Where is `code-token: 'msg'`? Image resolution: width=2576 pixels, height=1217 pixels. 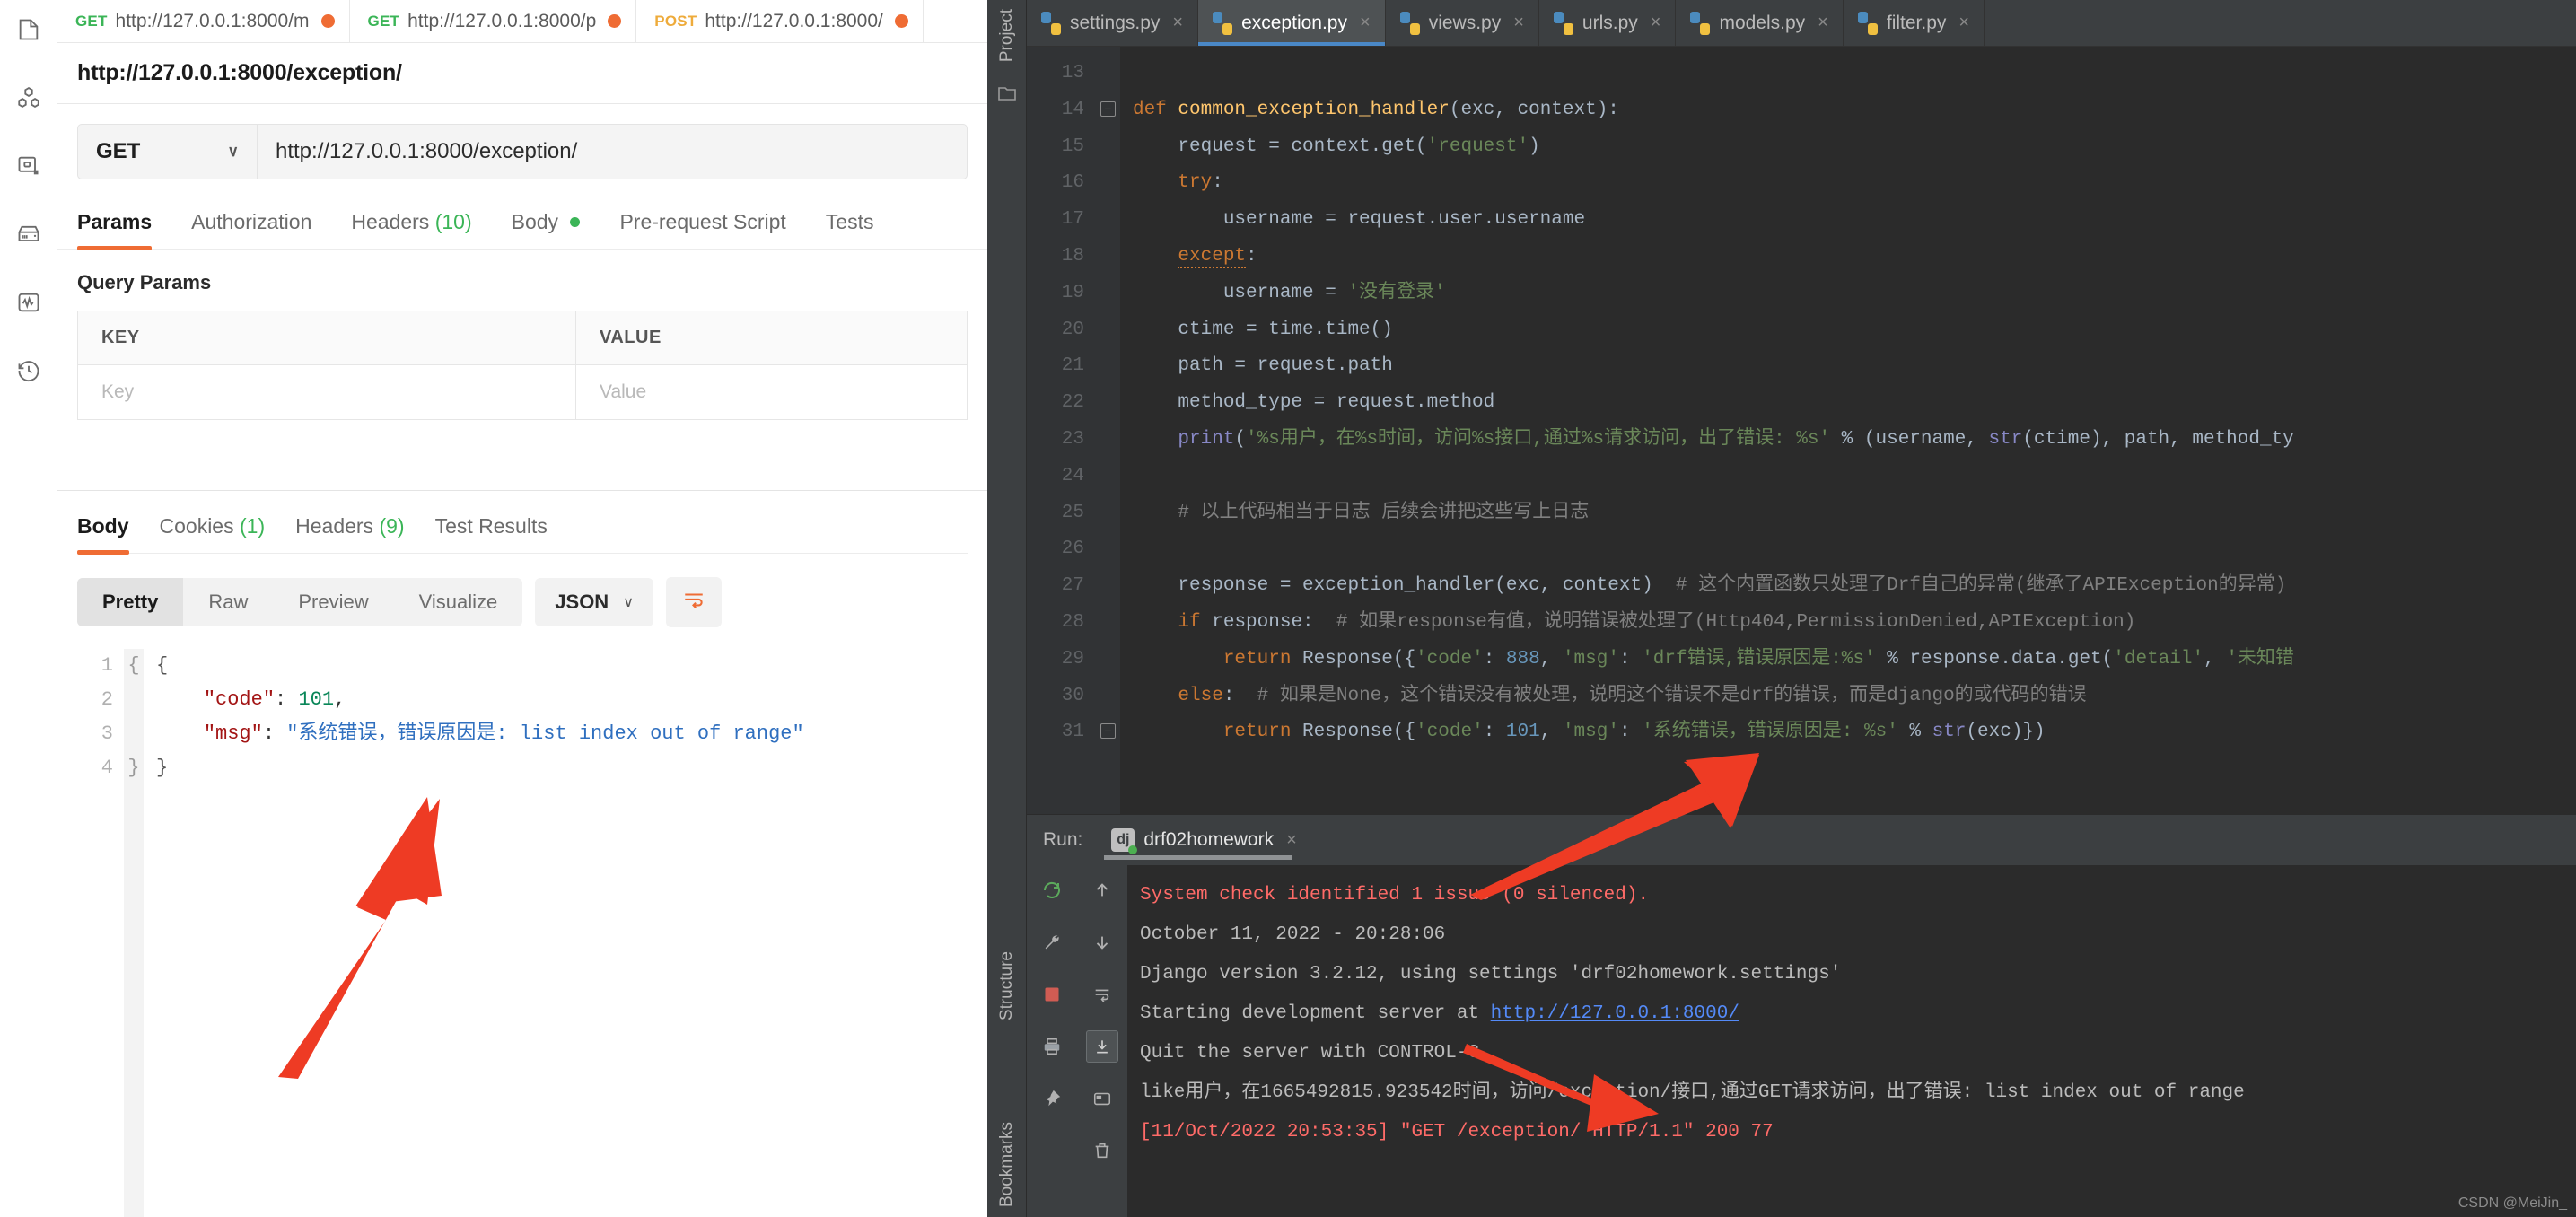 code-token: 'msg' is located at coordinates (1590, 732).